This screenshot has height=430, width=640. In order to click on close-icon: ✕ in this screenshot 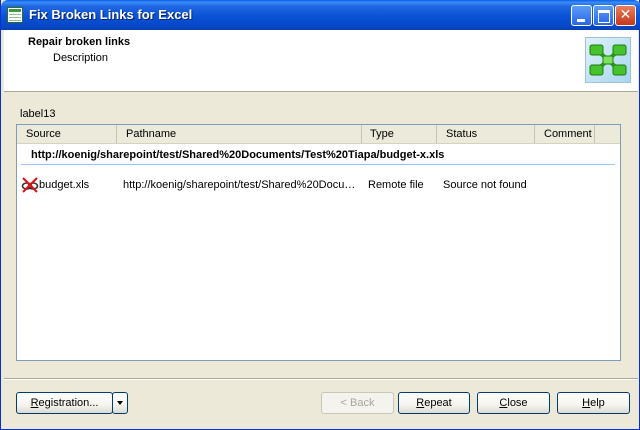, I will do `click(625, 15)`.